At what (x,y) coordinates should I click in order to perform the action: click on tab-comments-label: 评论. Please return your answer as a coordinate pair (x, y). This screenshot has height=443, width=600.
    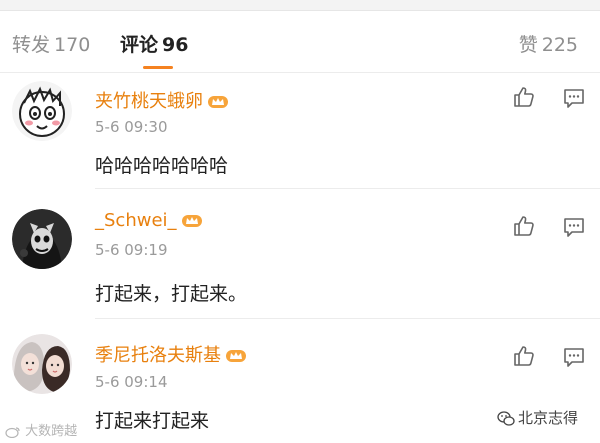
    Looking at the image, I should click on (139, 45).